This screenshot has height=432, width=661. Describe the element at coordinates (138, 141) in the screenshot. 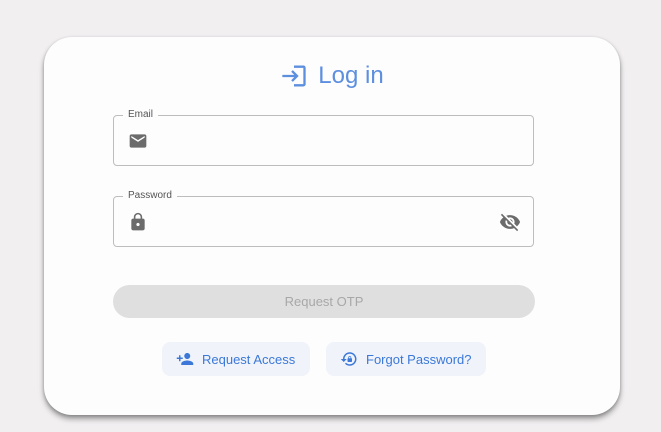

I see `email-icon` at that location.